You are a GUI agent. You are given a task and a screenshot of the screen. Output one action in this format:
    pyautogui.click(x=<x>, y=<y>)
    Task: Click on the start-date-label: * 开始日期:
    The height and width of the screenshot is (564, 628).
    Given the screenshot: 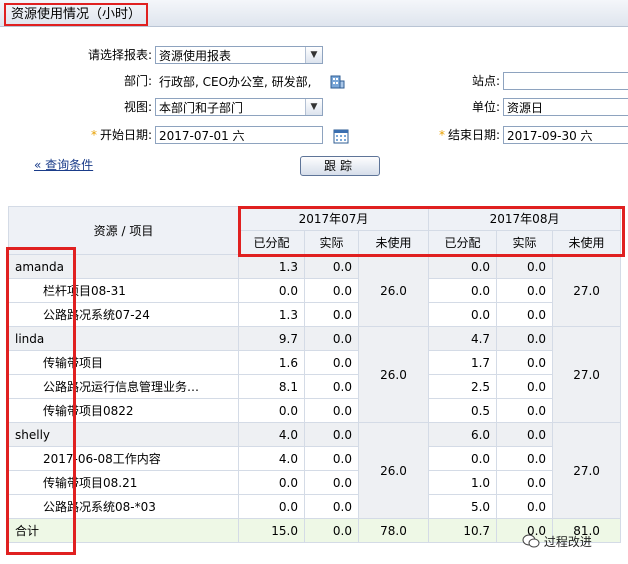 What is the action you would take?
    pyautogui.click(x=121, y=135)
    